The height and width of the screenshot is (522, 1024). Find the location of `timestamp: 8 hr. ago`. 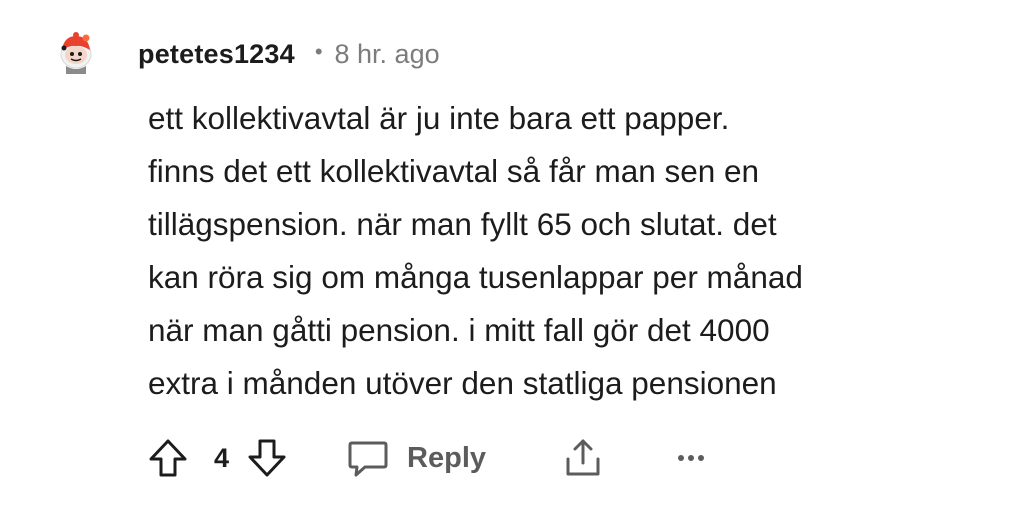

timestamp: 8 hr. ago is located at coordinates (387, 54).